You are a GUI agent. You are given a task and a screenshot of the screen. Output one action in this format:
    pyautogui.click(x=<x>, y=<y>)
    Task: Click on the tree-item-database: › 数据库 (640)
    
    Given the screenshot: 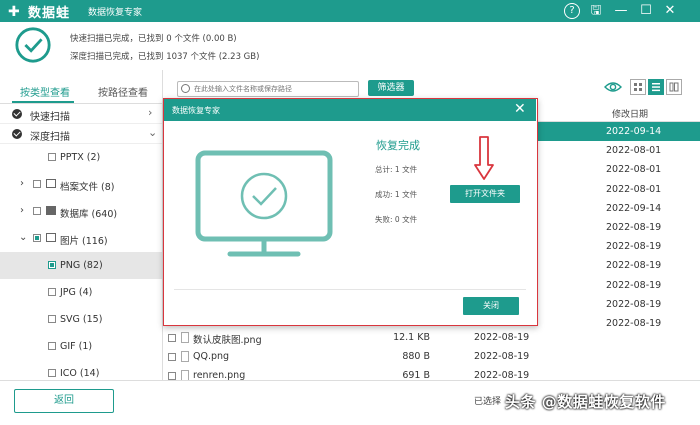 What is the action you would take?
    pyautogui.click(x=81, y=211)
    